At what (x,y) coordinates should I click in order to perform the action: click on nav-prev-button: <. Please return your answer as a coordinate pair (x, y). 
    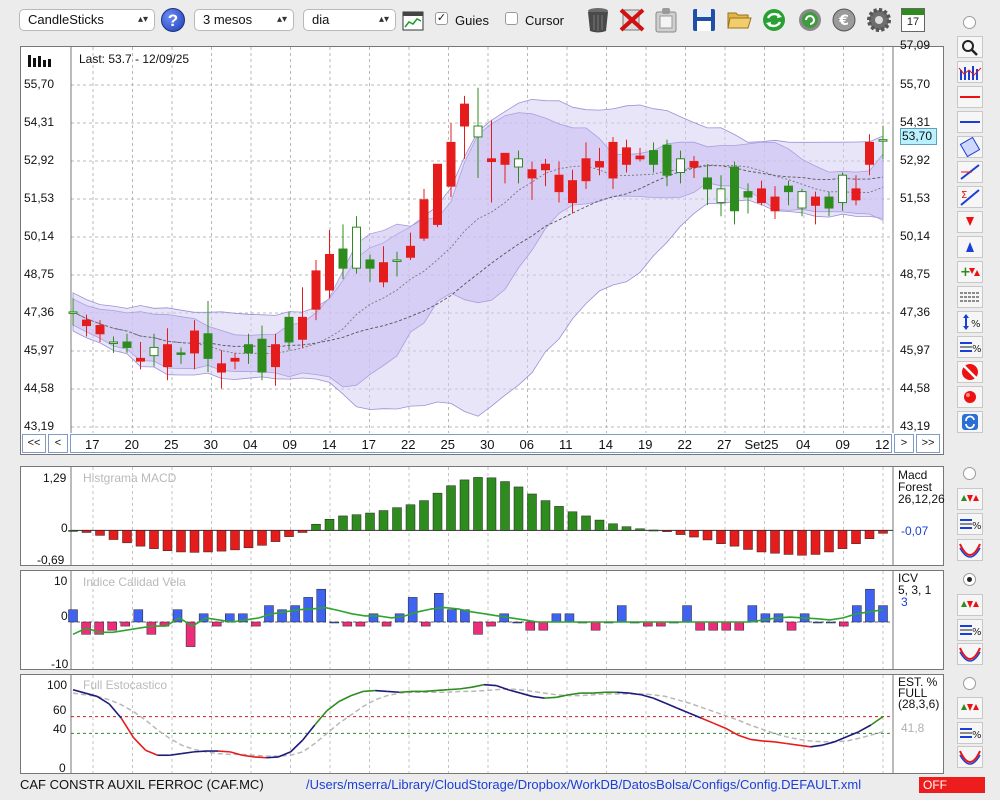
    Looking at the image, I should click on (58, 443).